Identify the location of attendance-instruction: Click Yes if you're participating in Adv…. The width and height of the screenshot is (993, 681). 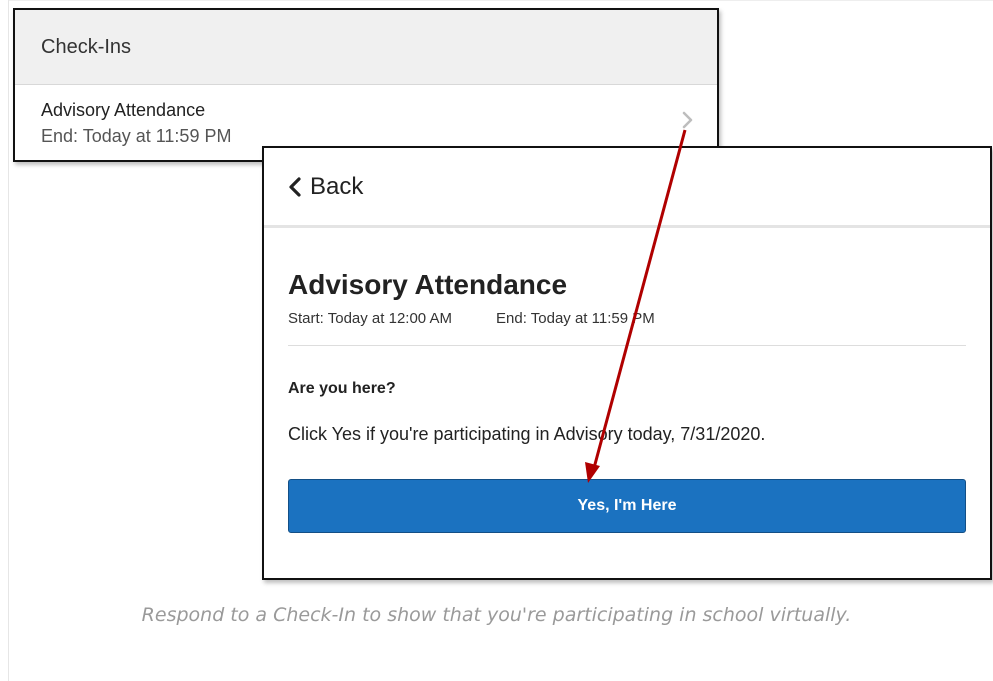
(527, 434).